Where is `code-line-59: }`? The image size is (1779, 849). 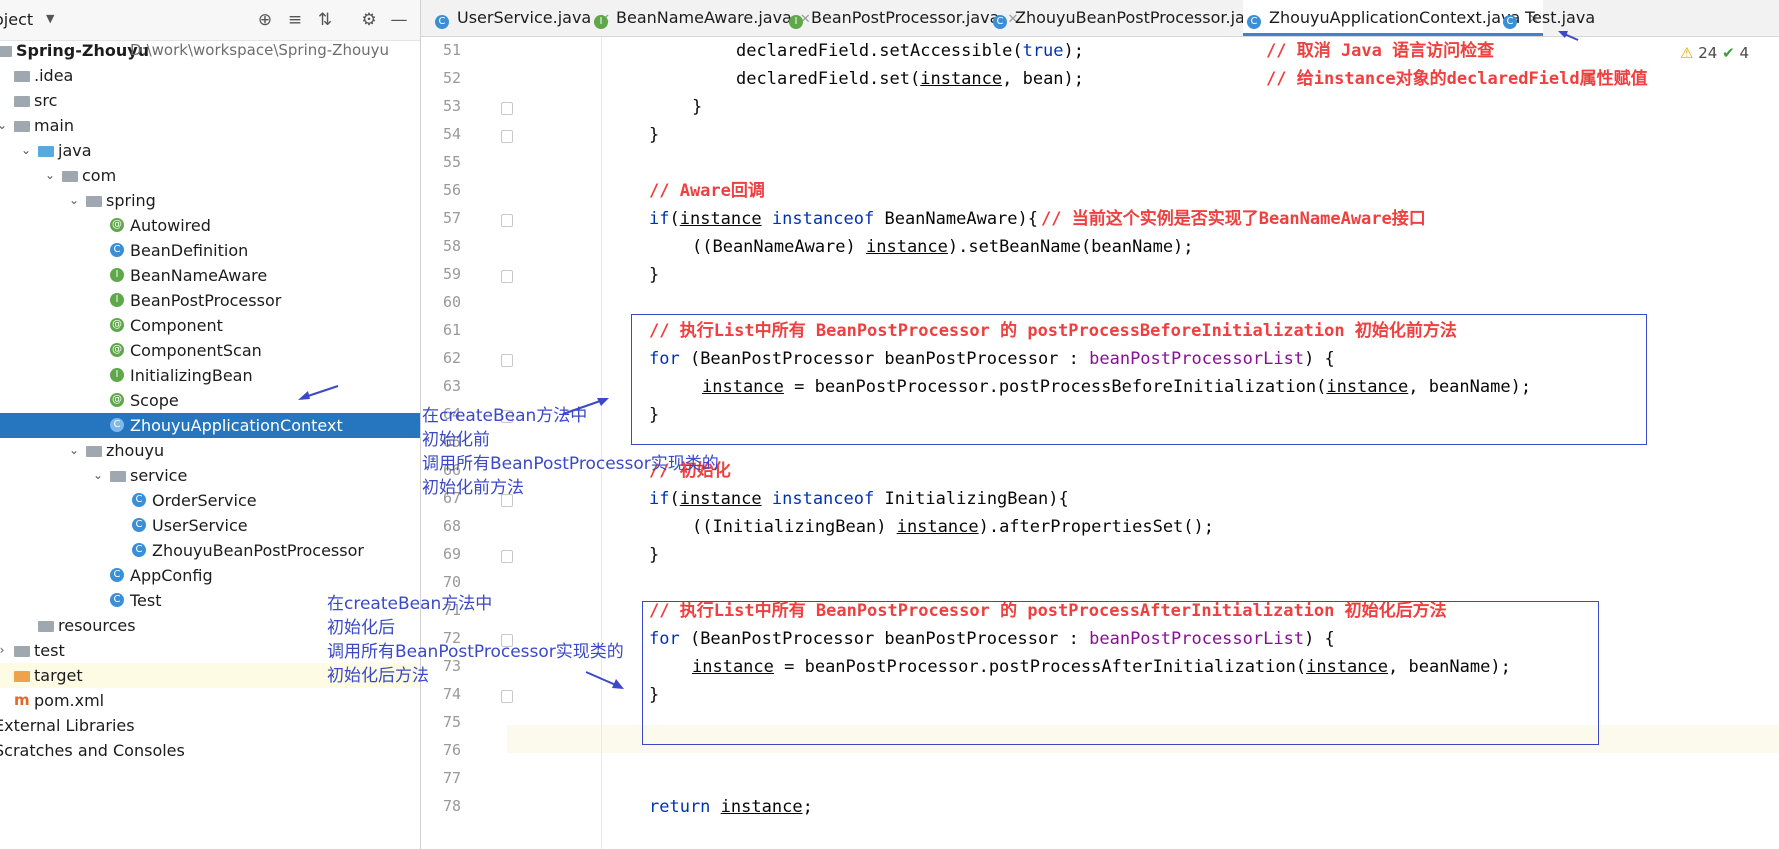 code-line-59: } is located at coordinates (654, 275).